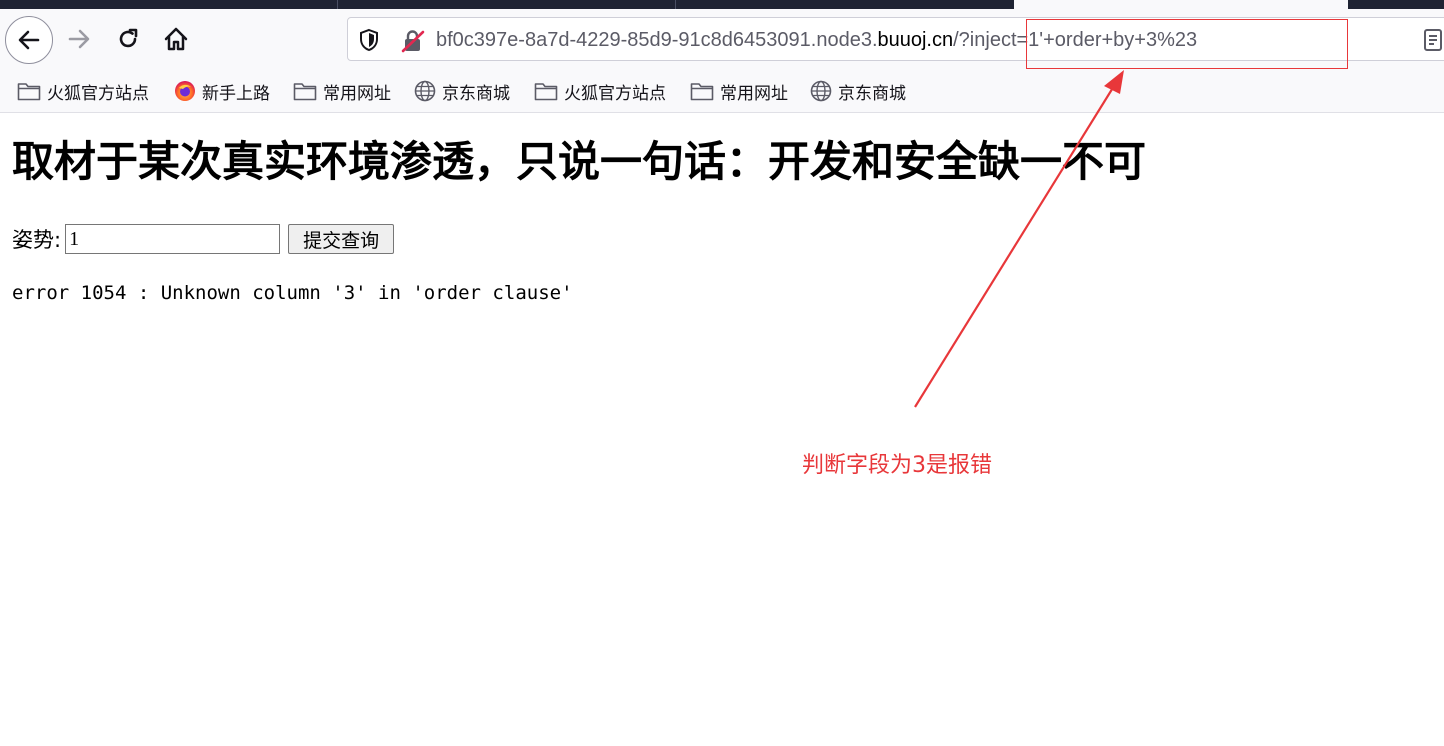 The width and height of the screenshot is (1444, 746). I want to click on forward-button, so click(79, 39).